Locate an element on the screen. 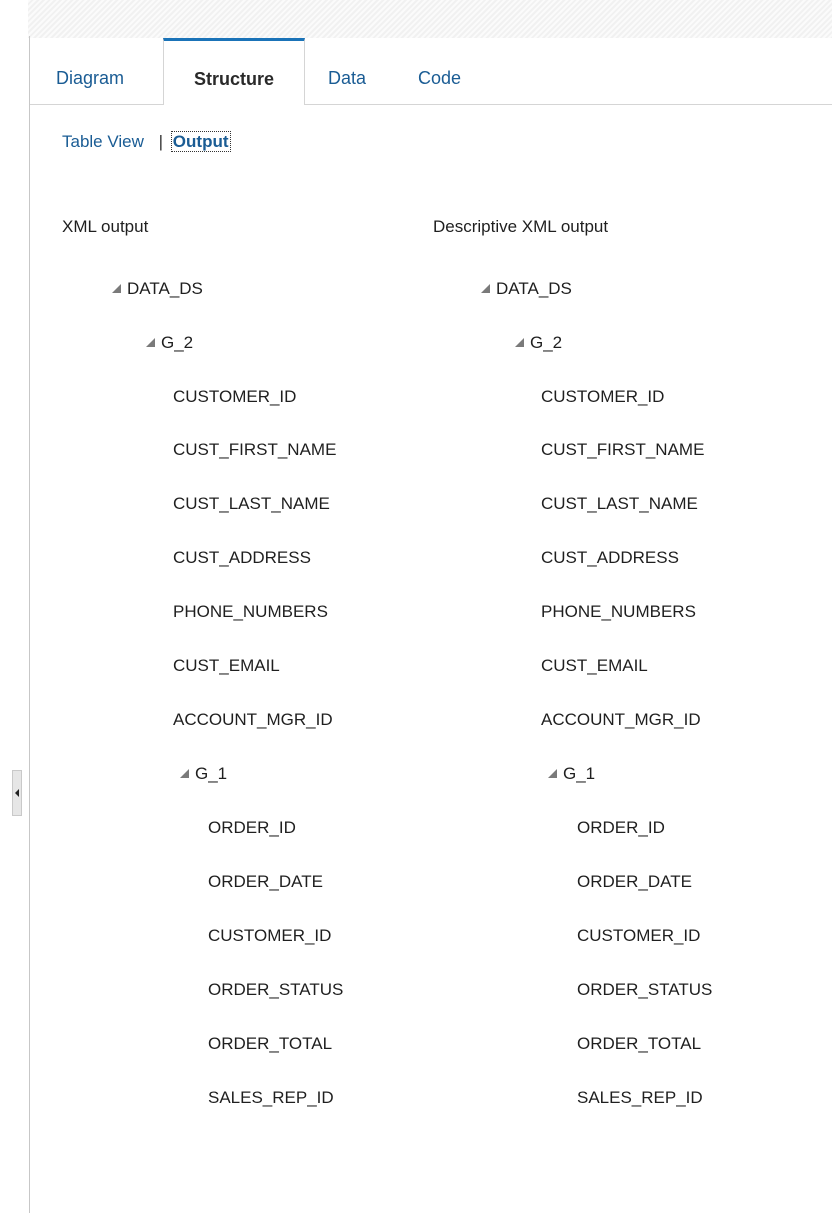  panel-divider is located at coordinates (29, 624).